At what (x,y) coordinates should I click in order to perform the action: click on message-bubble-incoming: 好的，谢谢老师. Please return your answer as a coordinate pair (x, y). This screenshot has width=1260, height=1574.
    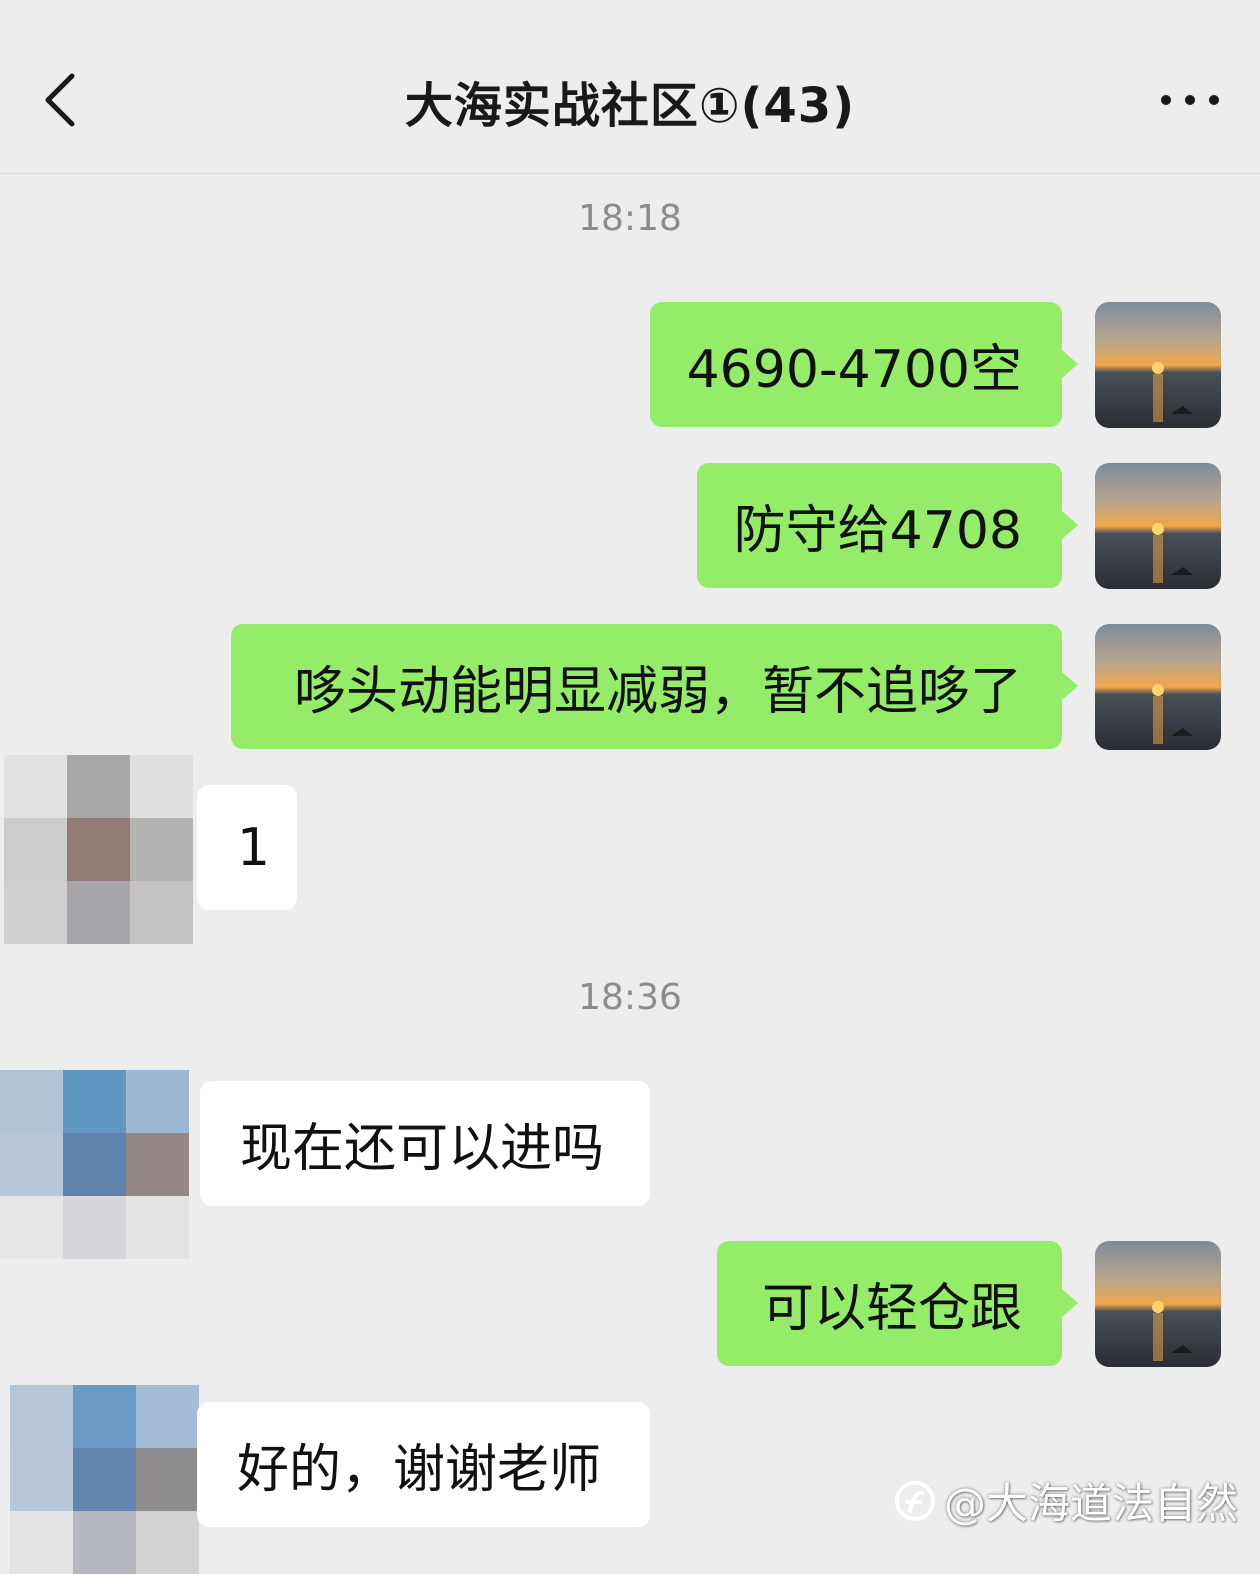
    Looking at the image, I should click on (423, 1464).